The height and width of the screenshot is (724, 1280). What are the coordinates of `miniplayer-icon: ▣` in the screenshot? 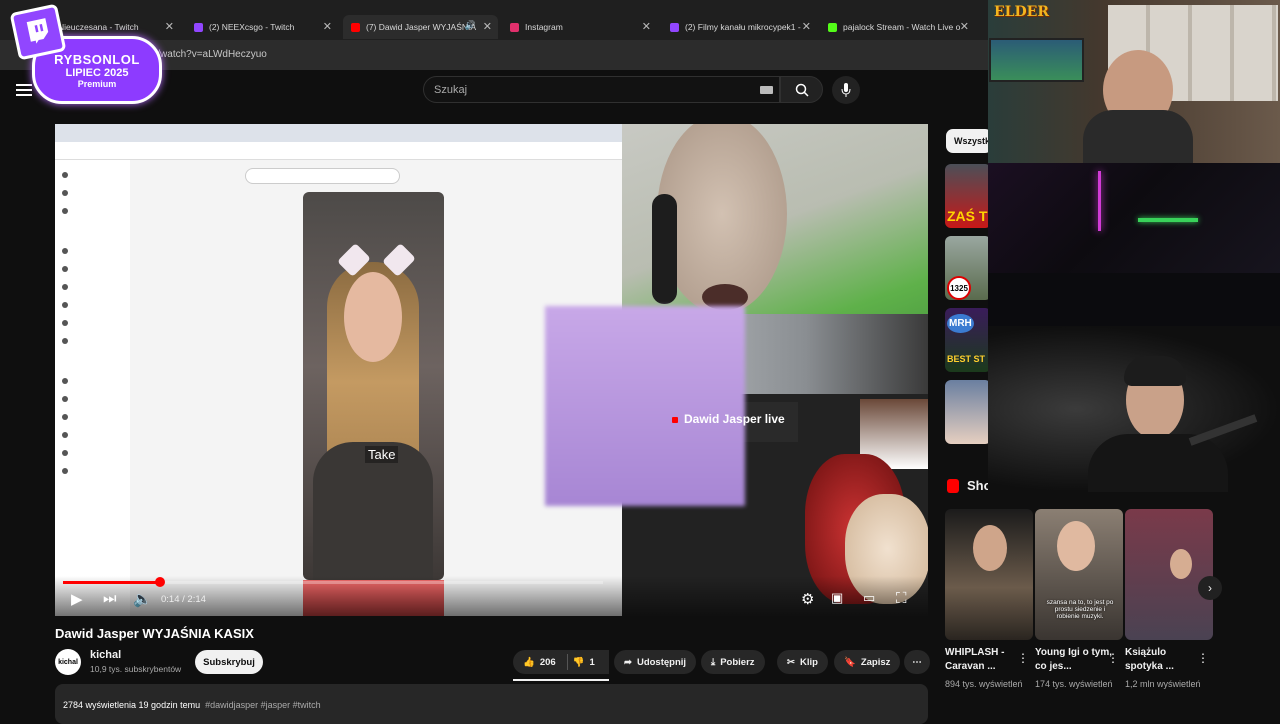 It's located at (837, 598).